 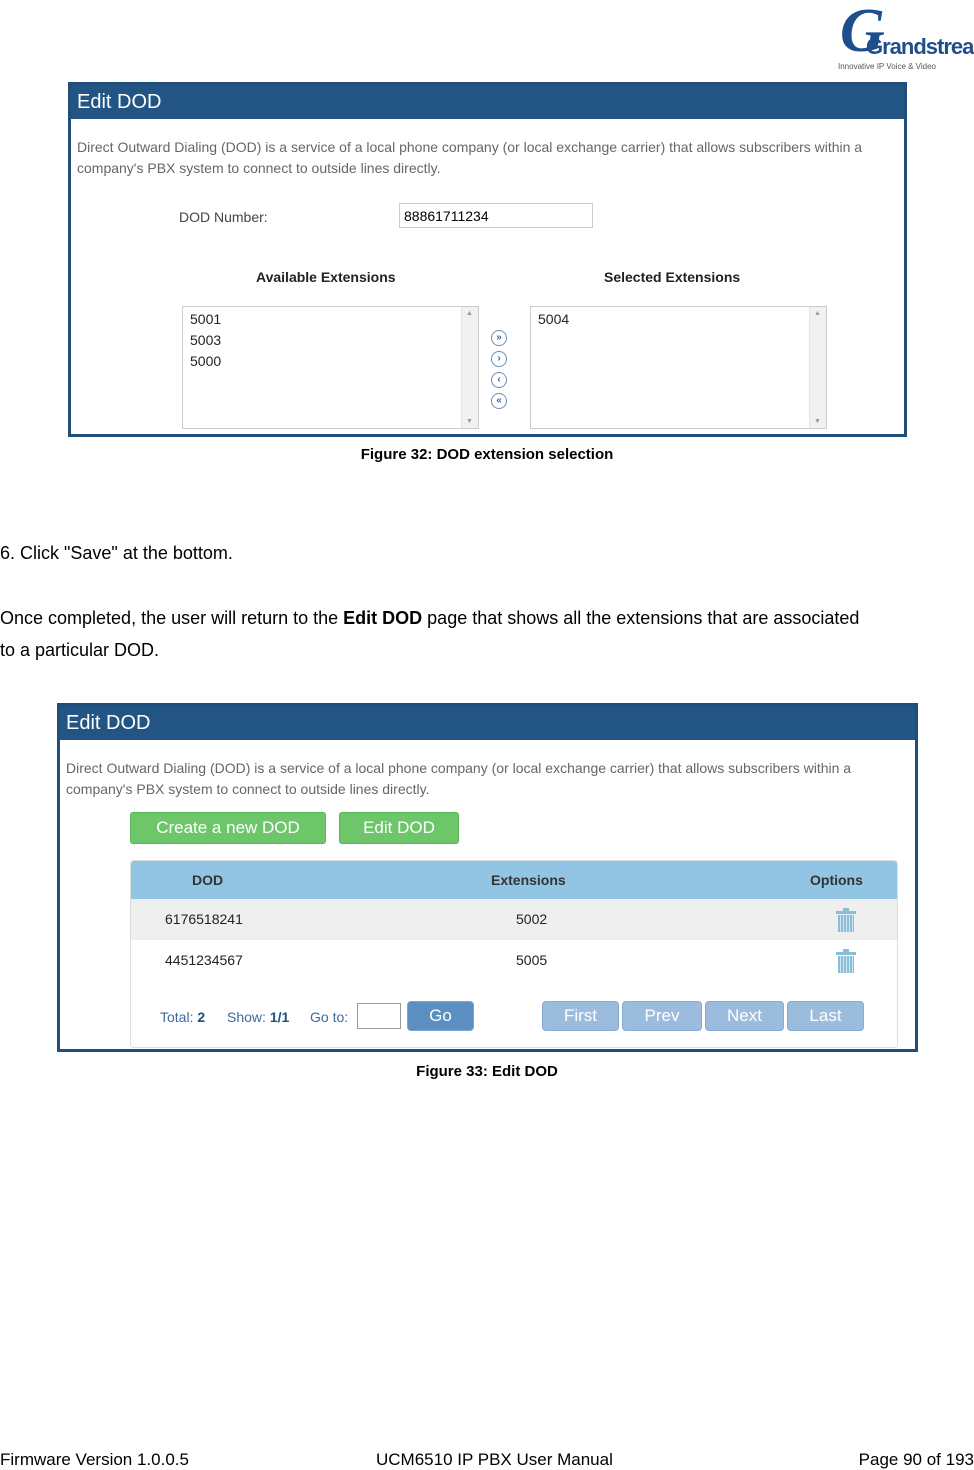 What do you see at coordinates (204, 960) in the screenshot?
I see `dod-cell: 4451234567` at bounding box center [204, 960].